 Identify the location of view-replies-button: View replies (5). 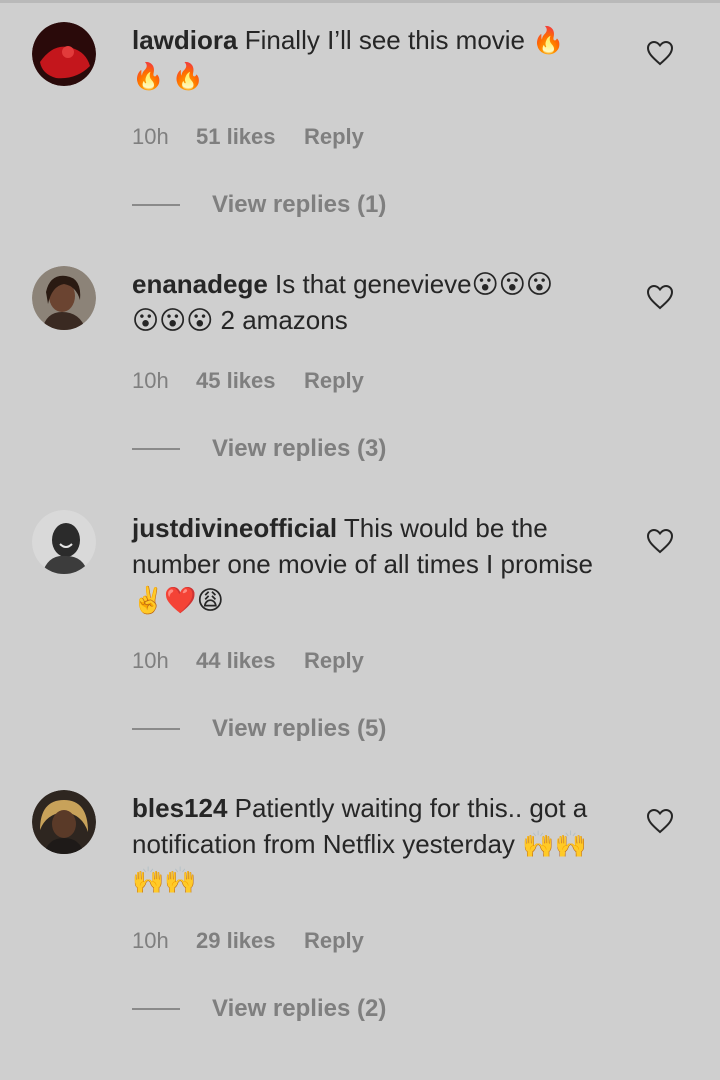
(299, 729).